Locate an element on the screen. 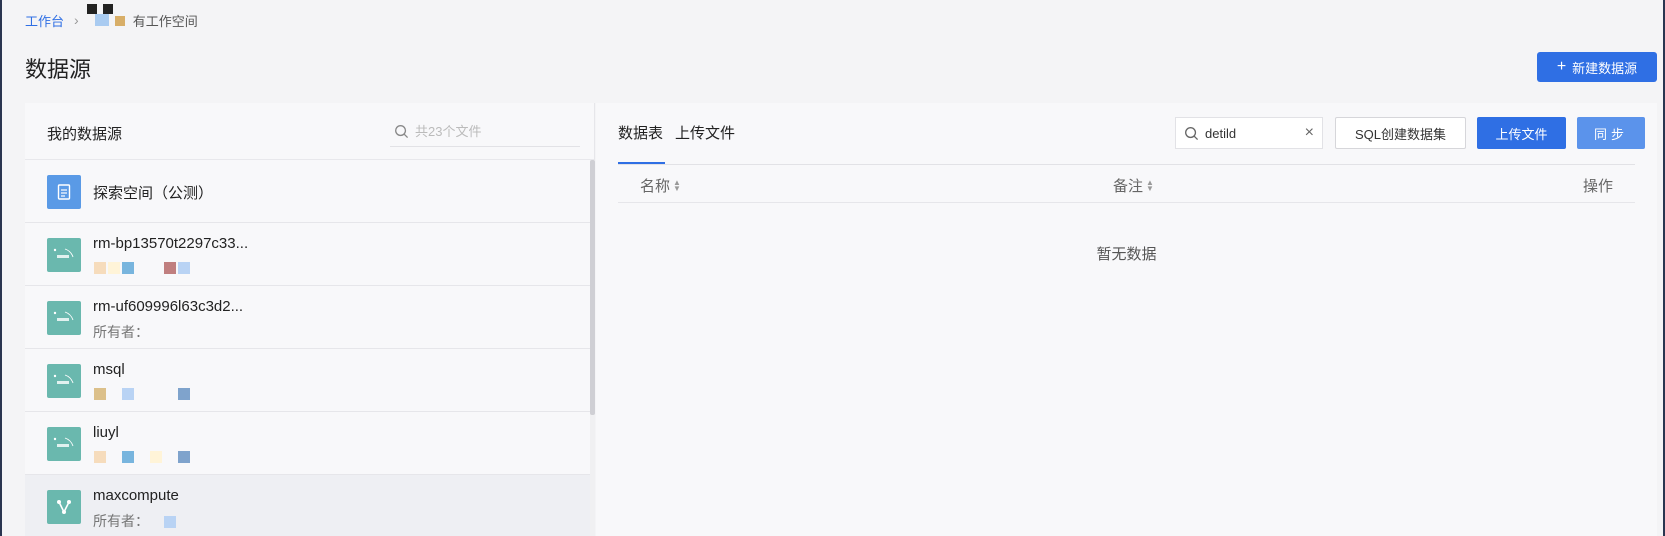 Image resolution: width=1665 pixels, height=536 pixels. new-datasource-button: + 新建数据源 is located at coordinates (1597, 67).